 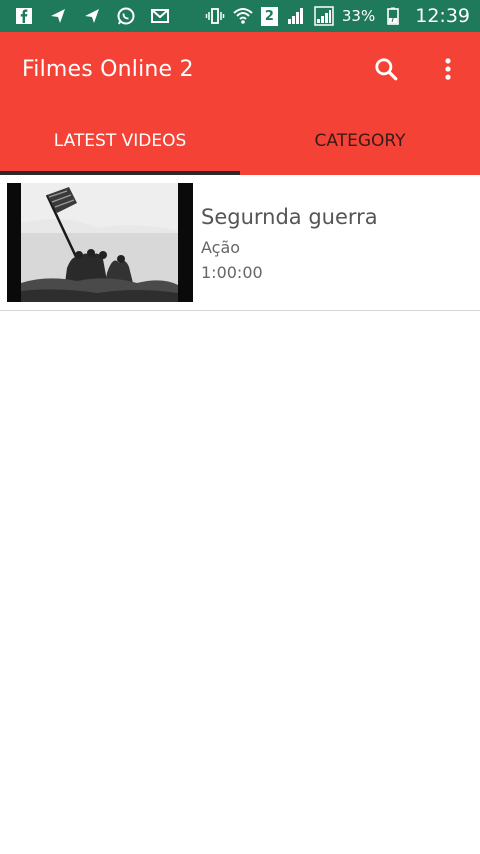 What do you see at coordinates (243, 16) in the screenshot?
I see `wifi-icon` at bounding box center [243, 16].